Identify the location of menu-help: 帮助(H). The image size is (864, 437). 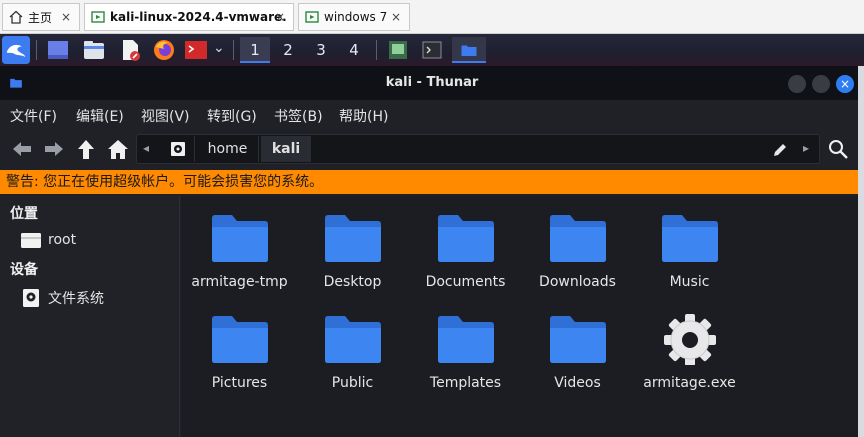
(363, 116).